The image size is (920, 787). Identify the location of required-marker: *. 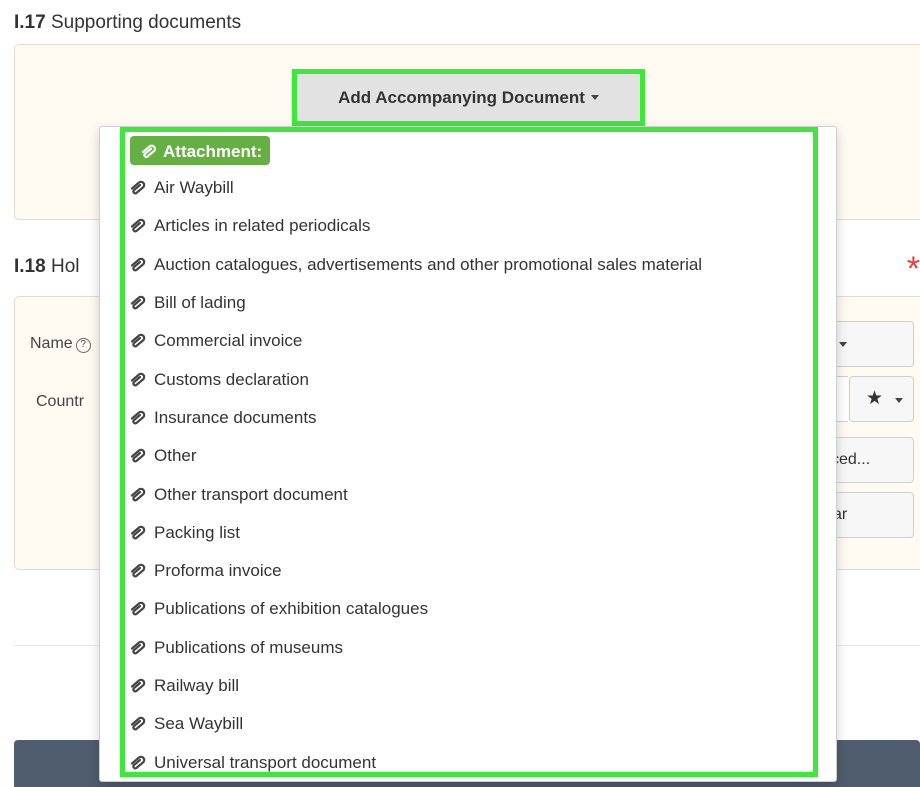
(913, 269).